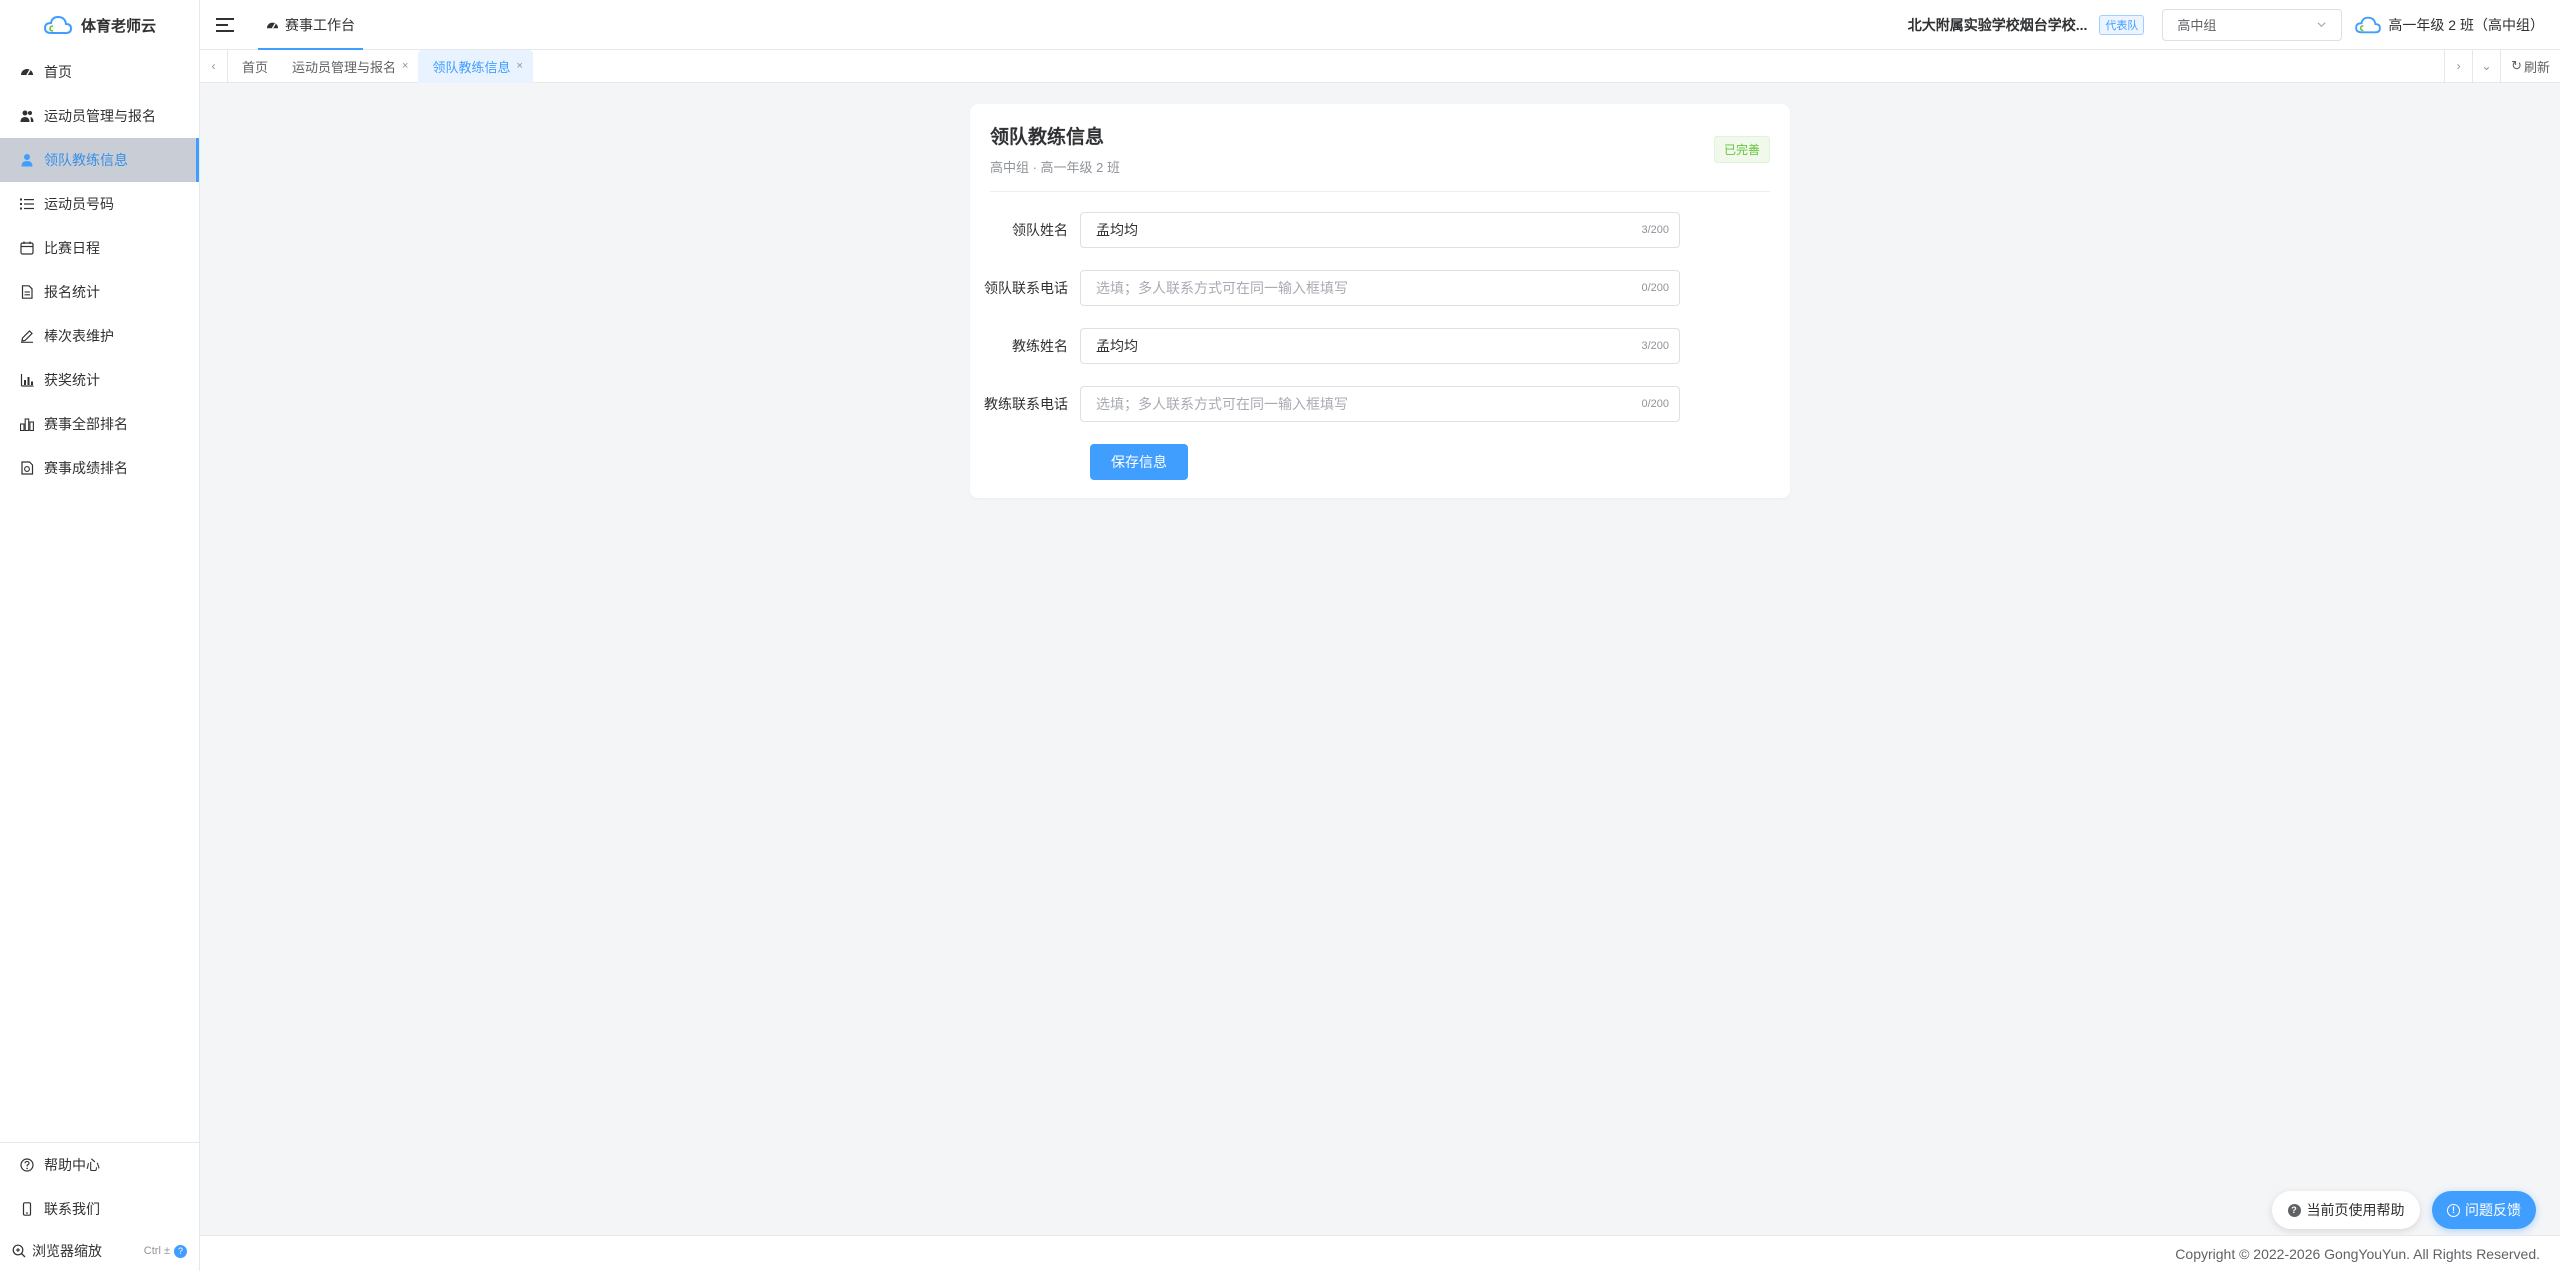  I want to click on app-logo: 体育老师云, so click(99, 25).